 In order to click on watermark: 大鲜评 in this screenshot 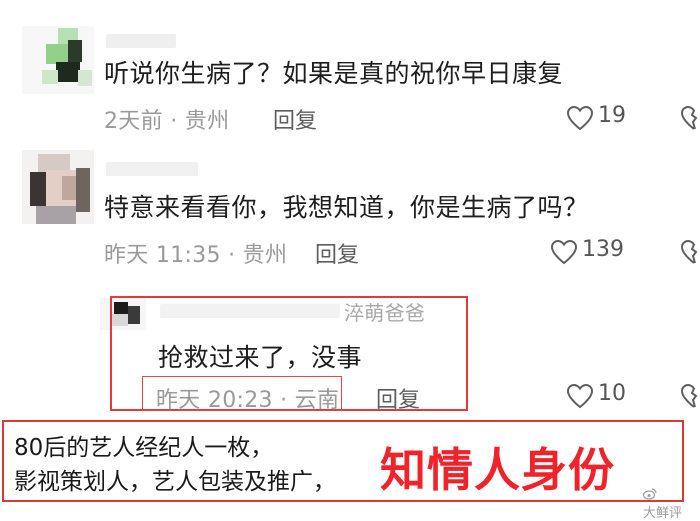, I will do `click(671, 502)`.